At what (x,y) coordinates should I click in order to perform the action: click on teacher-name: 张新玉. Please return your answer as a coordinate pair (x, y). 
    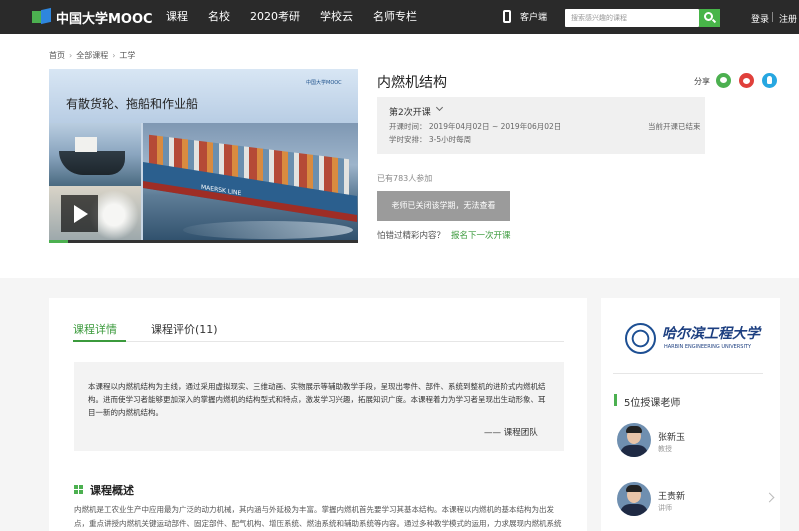
    Looking at the image, I should click on (672, 438).